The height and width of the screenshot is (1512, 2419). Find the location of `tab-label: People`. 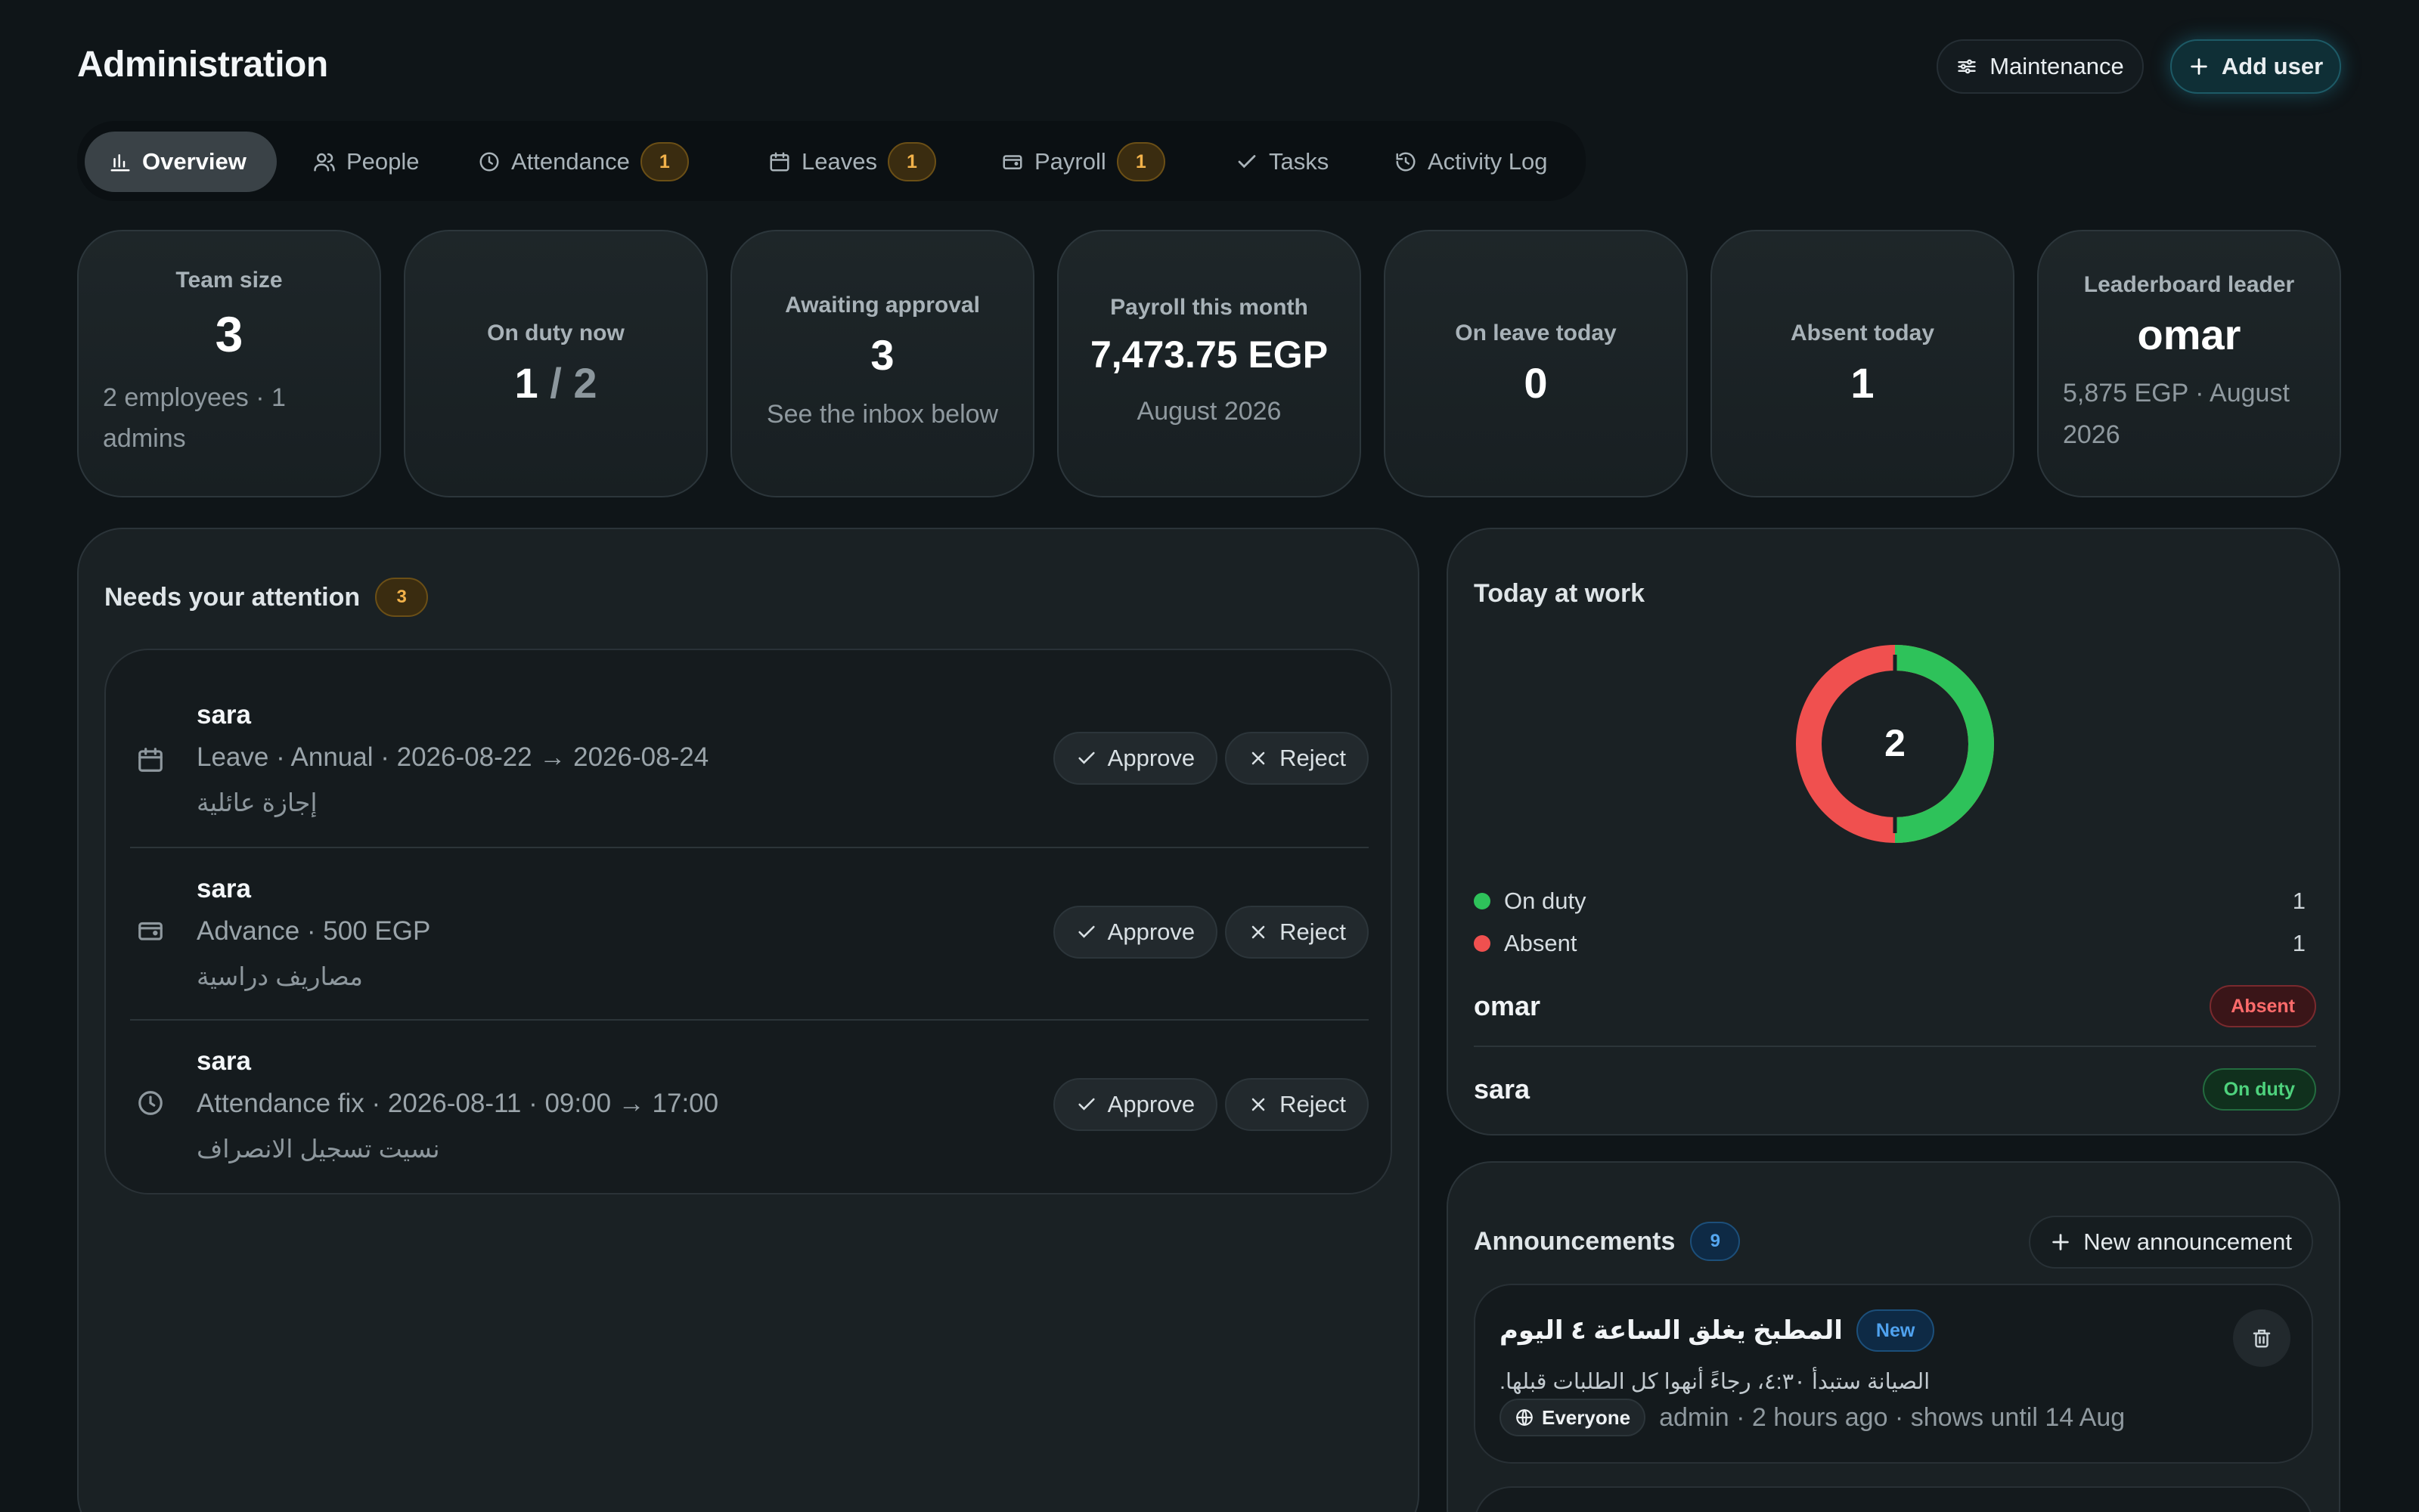

tab-label: People is located at coordinates (383, 161).